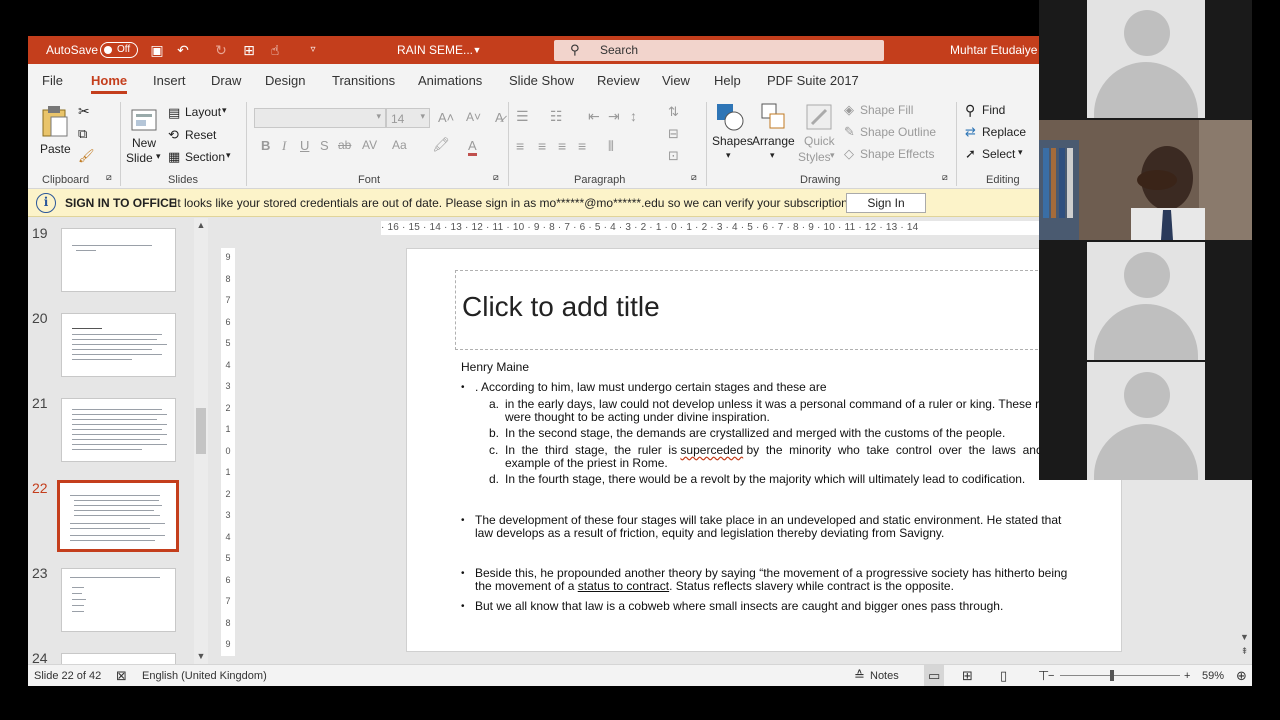 This screenshot has width=1280, height=720. What do you see at coordinates (203, 112) in the screenshot?
I see `layout-label: Layout` at bounding box center [203, 112].